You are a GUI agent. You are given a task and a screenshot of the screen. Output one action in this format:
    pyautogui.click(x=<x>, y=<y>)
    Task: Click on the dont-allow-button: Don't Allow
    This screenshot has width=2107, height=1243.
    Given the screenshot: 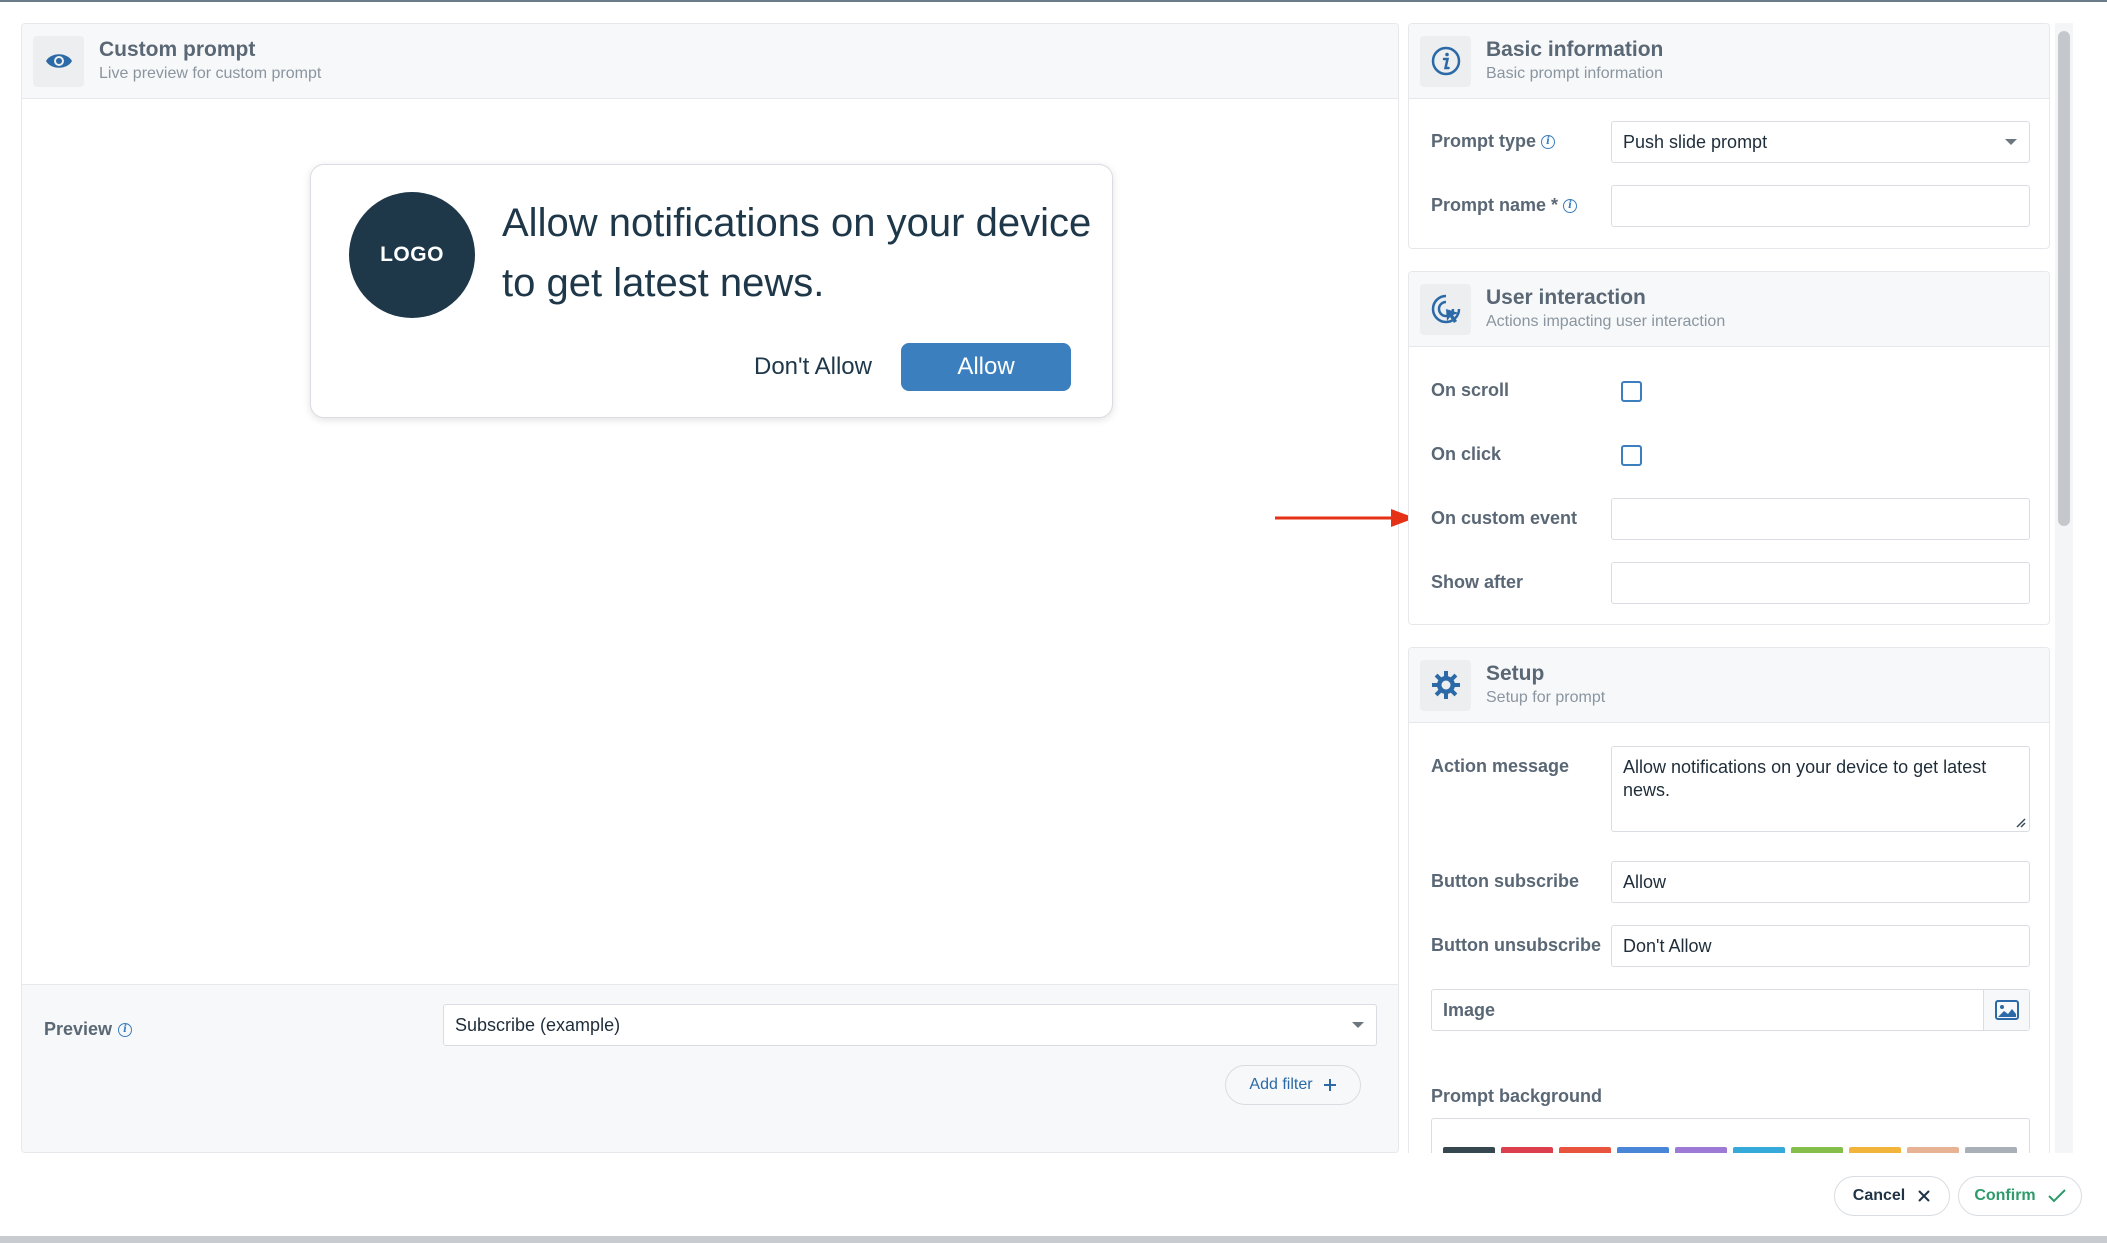 What is the action you would take?
    pyautogui.click(x=813, y=367)
    